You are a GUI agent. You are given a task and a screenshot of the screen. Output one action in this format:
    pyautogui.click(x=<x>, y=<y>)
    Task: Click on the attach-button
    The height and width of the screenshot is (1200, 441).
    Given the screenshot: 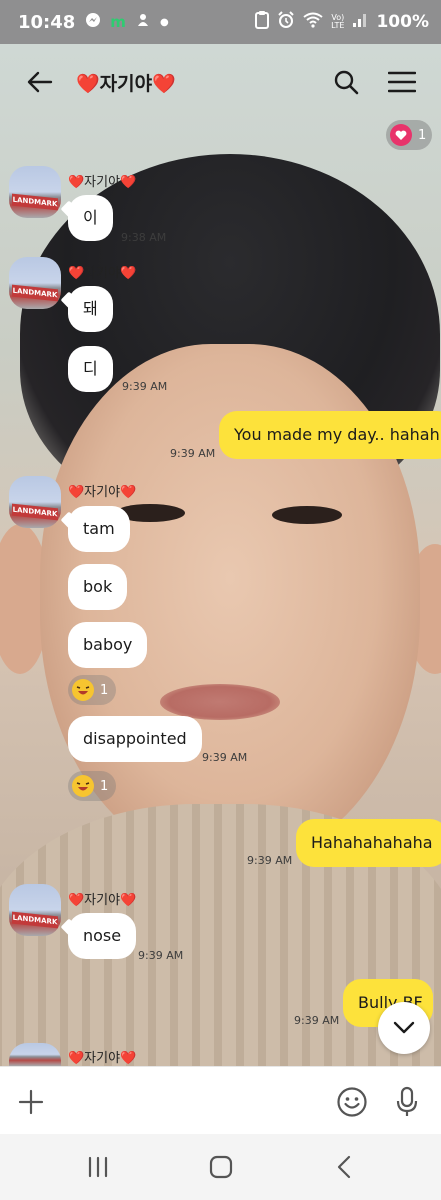 What is the action you would take?
    pyautogui.click(x=31, y=1102)
    